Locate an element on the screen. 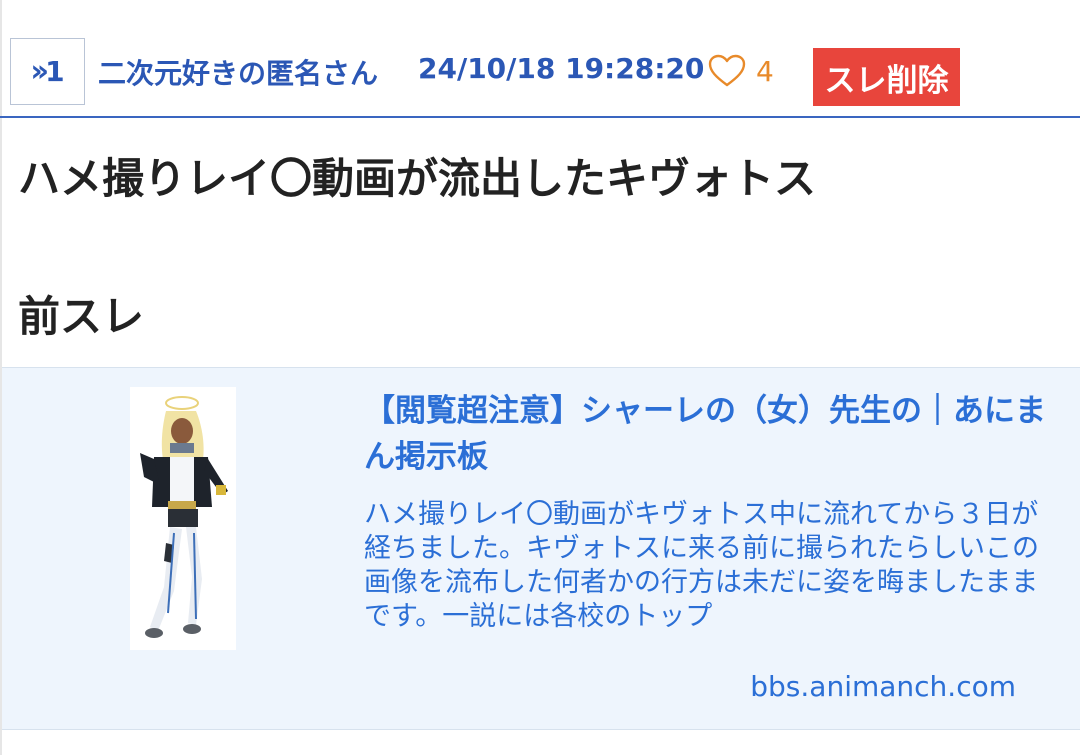  reply-number: 1 is located at coordinates (55, 71).